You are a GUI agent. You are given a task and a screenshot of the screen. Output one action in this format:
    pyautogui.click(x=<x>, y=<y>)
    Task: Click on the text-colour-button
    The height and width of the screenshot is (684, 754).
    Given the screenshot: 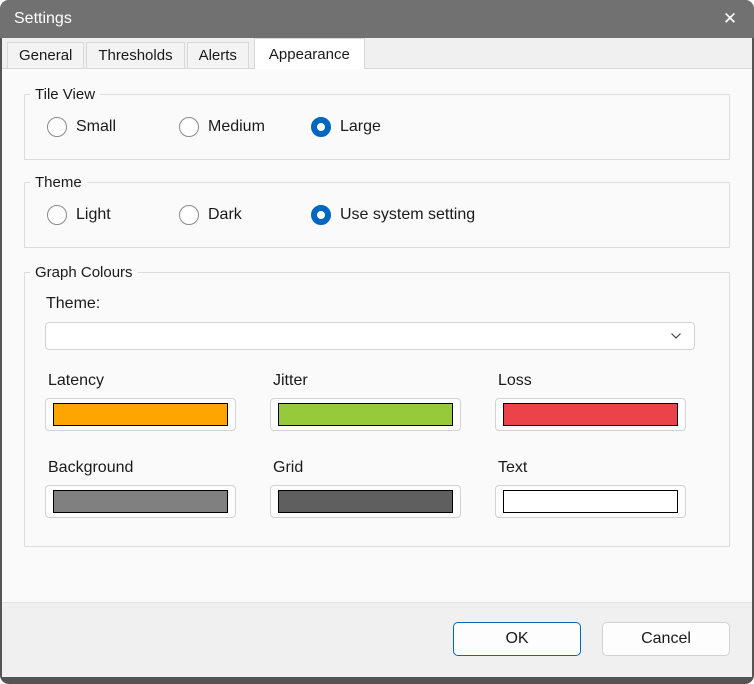 What is the action you would take?
    pyautogui.click(x=590, y=501)
    